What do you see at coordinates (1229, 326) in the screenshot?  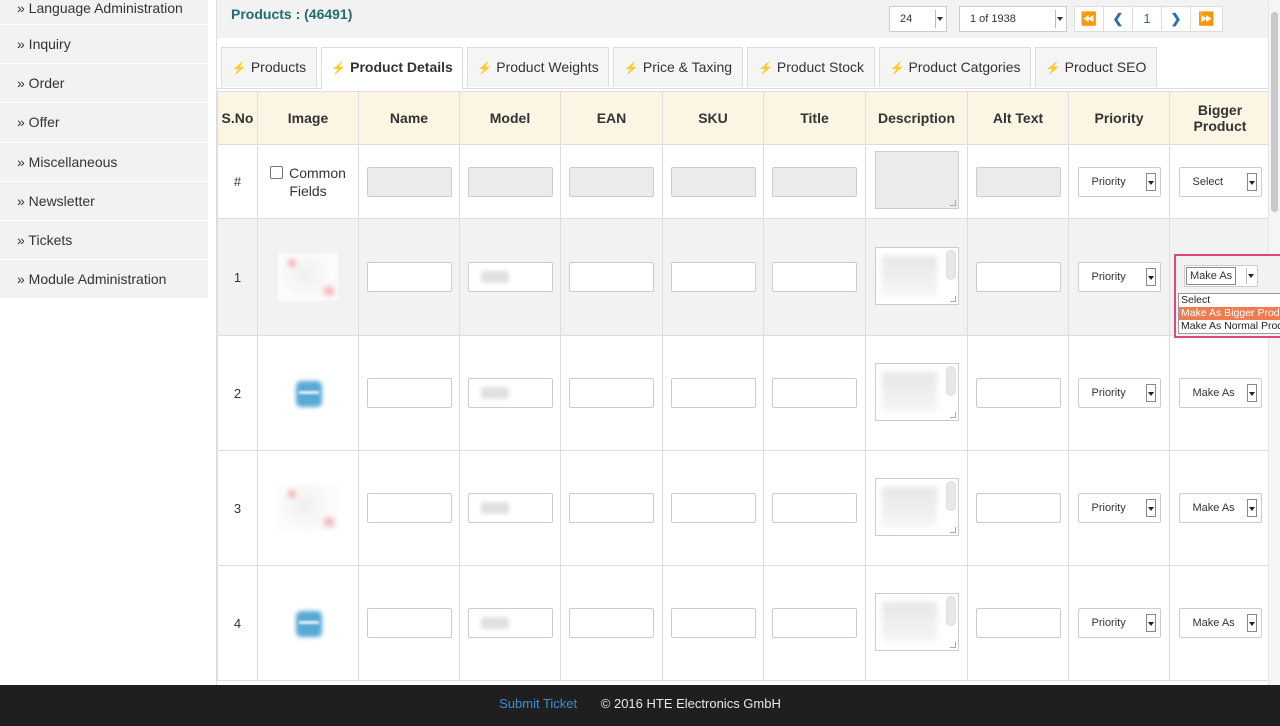 I see `dropdown-option-make-normal: Make As Normal Product` at bounding box center [1229, 326].